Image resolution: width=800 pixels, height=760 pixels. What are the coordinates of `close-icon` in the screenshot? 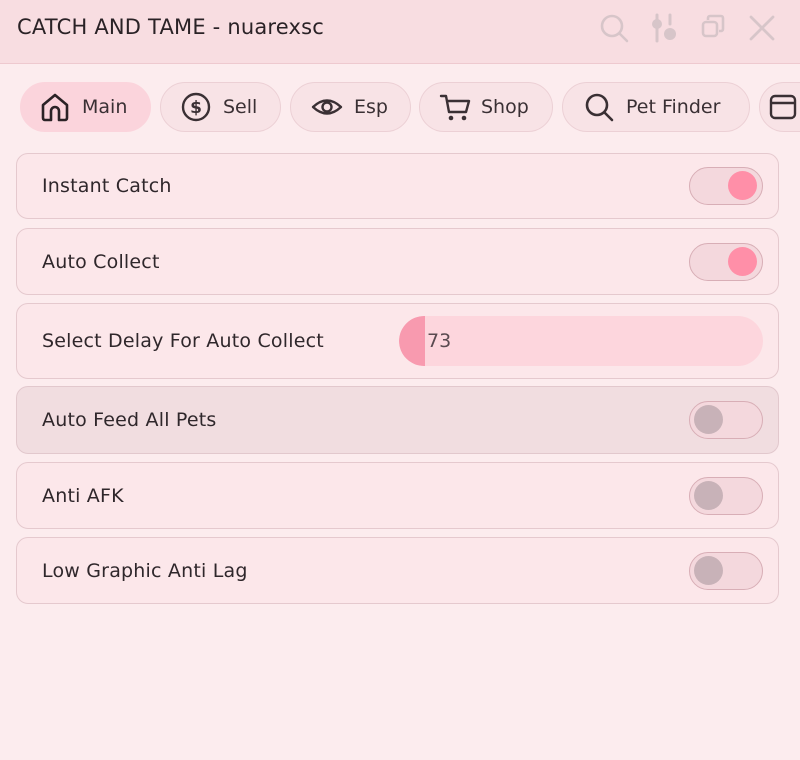 It's located at (762, 28).